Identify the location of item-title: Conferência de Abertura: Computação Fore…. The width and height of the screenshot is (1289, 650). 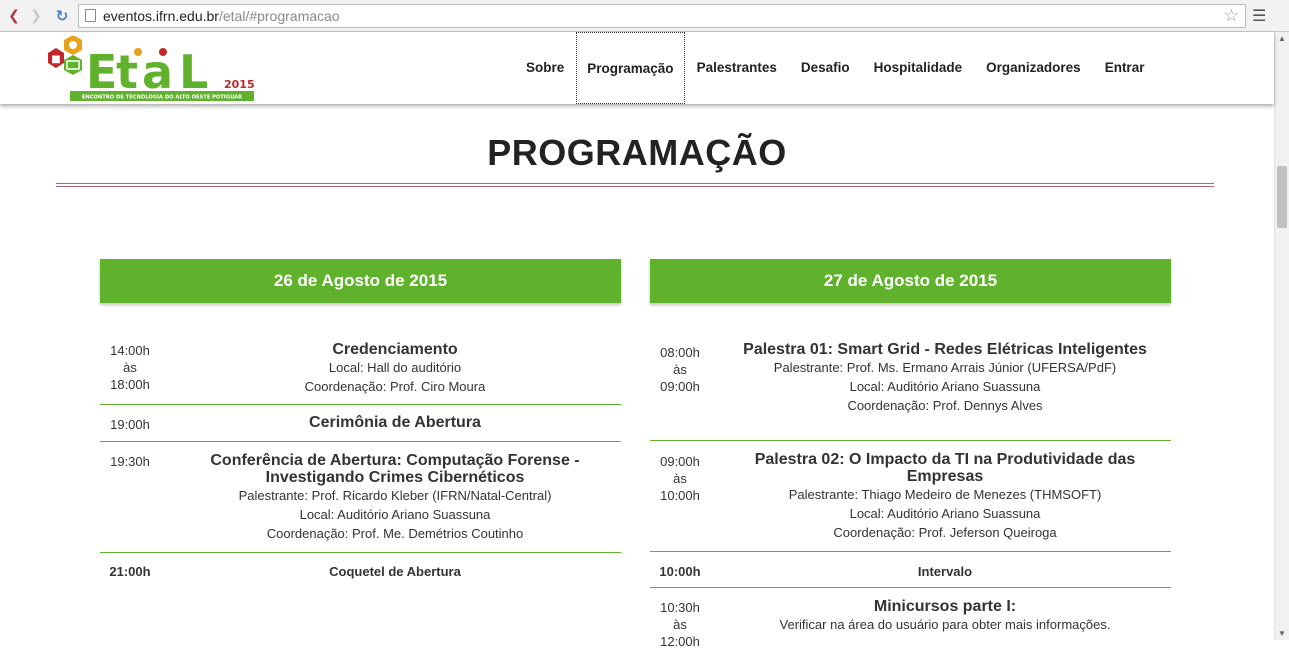
(395, 469).